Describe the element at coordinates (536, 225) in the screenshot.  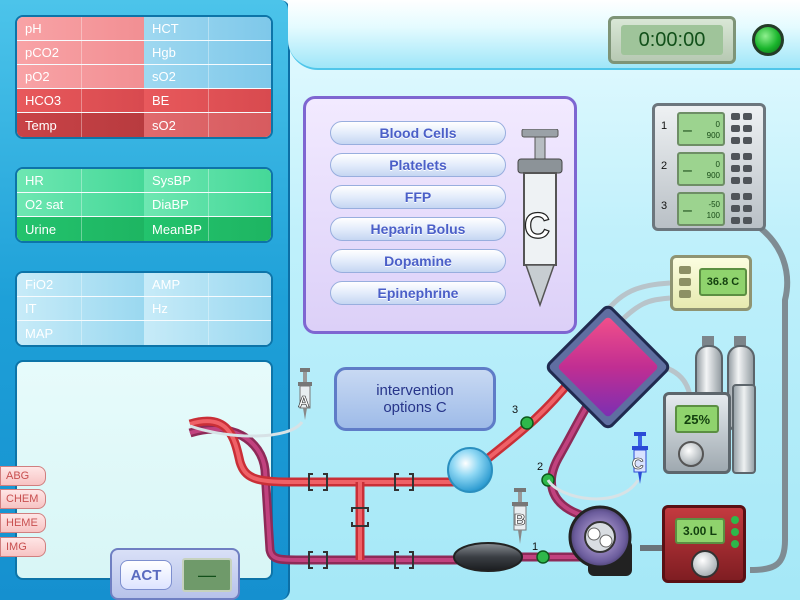
I see `syringe-c-label: C` at that location.